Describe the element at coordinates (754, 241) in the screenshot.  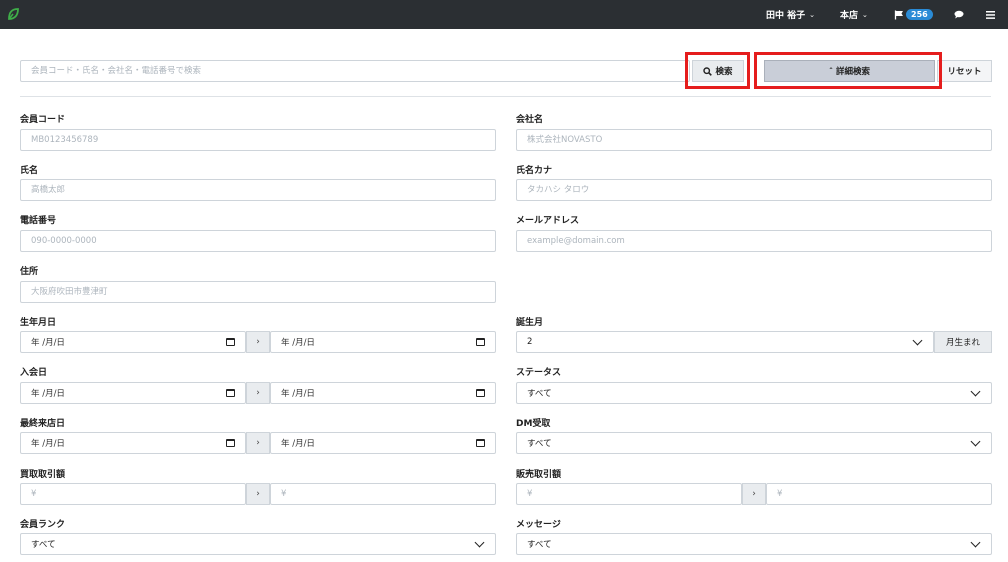
I see `email-input` at that location.